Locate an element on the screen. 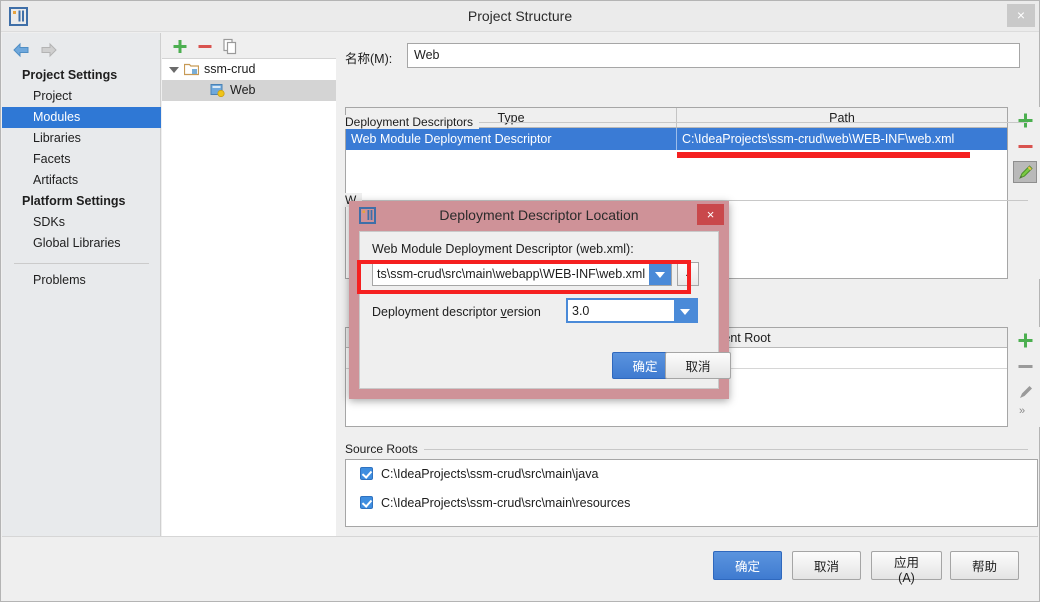 Image resolution: width=1040 pixels, height=602 pixels. descriptor-version-value: 3.0 is located at coordinates (621, 310).